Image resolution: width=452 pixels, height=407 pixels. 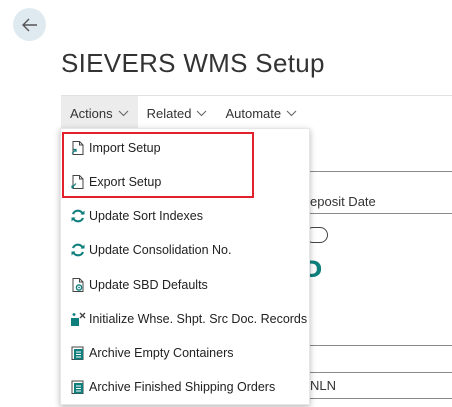 I want to click on menu-item-label: Archive Finished Shipping Orders, so click(x=182, y=387).